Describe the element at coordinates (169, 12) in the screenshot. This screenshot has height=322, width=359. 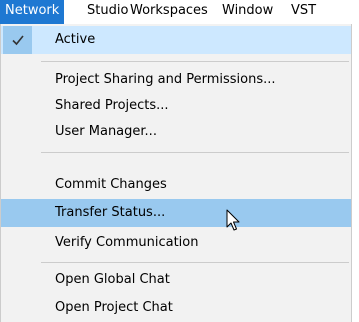
I see `menubar-workspaces: Workspaces` at that location.